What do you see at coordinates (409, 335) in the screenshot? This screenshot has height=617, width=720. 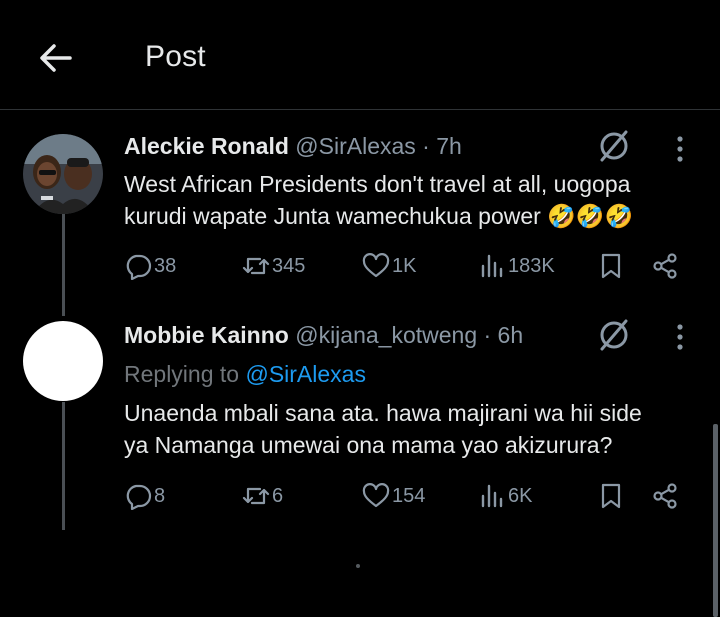 I see `author-handle-time: @kijana_kotweng · 6h` at bounding box center [409, 335].